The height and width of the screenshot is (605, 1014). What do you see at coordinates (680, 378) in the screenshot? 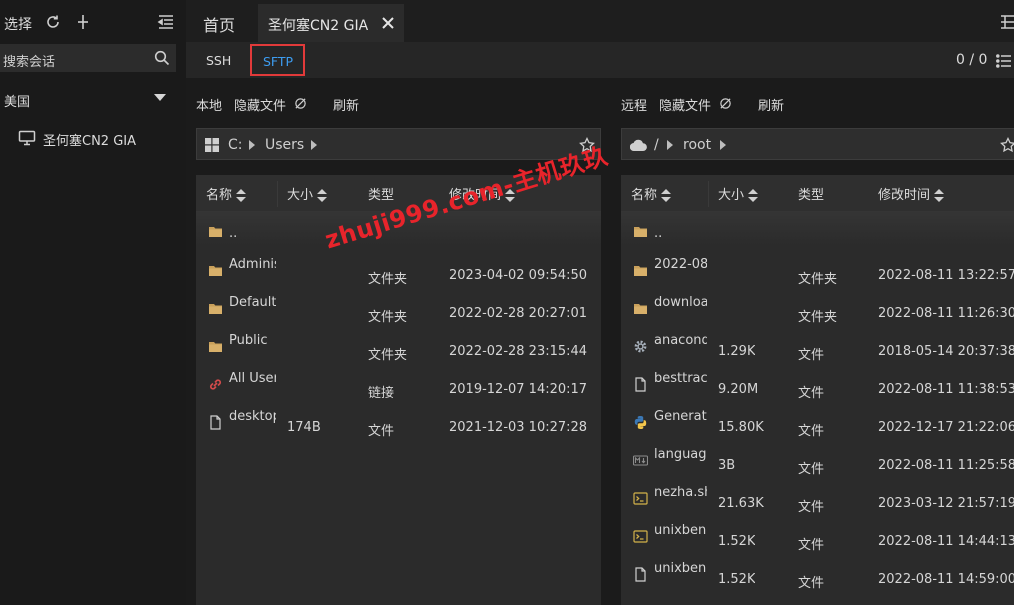
I see `file-name: besttrac` at bounding box center [680, 378].